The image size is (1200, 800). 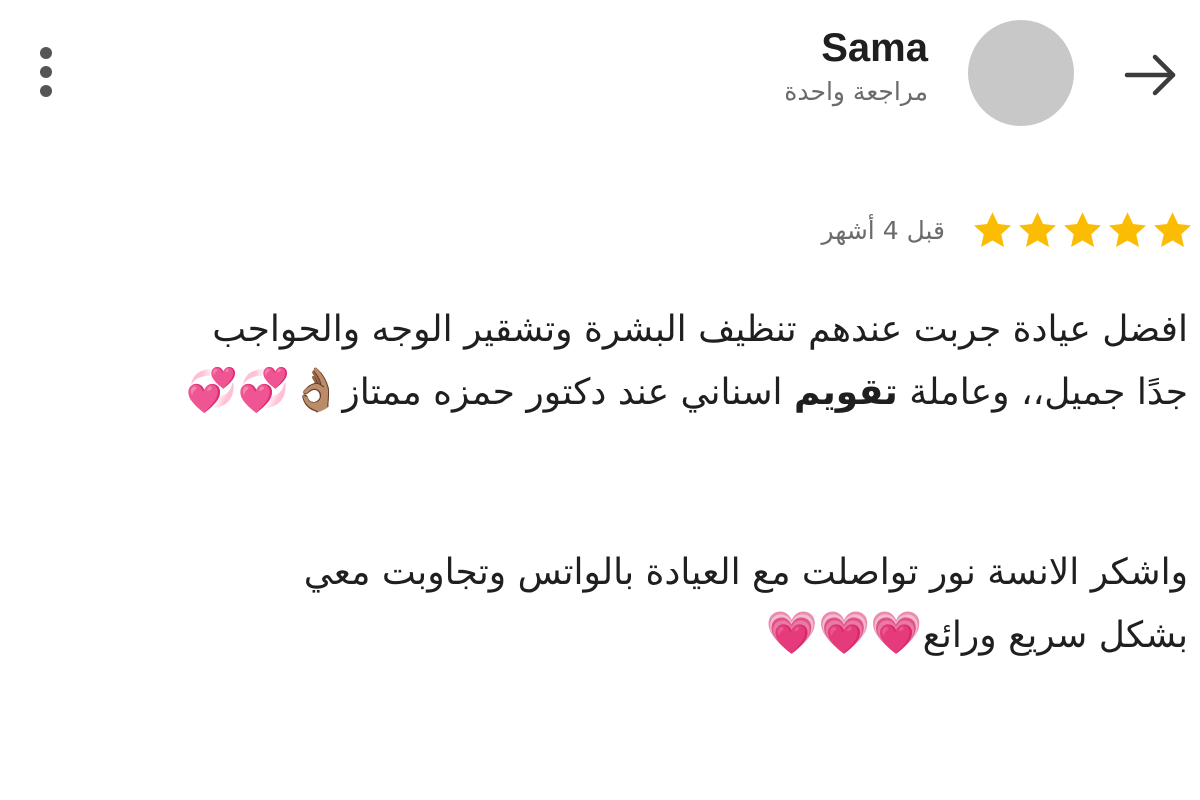 I want to click on arrow-back-icon, so click(x=1150, y=75).